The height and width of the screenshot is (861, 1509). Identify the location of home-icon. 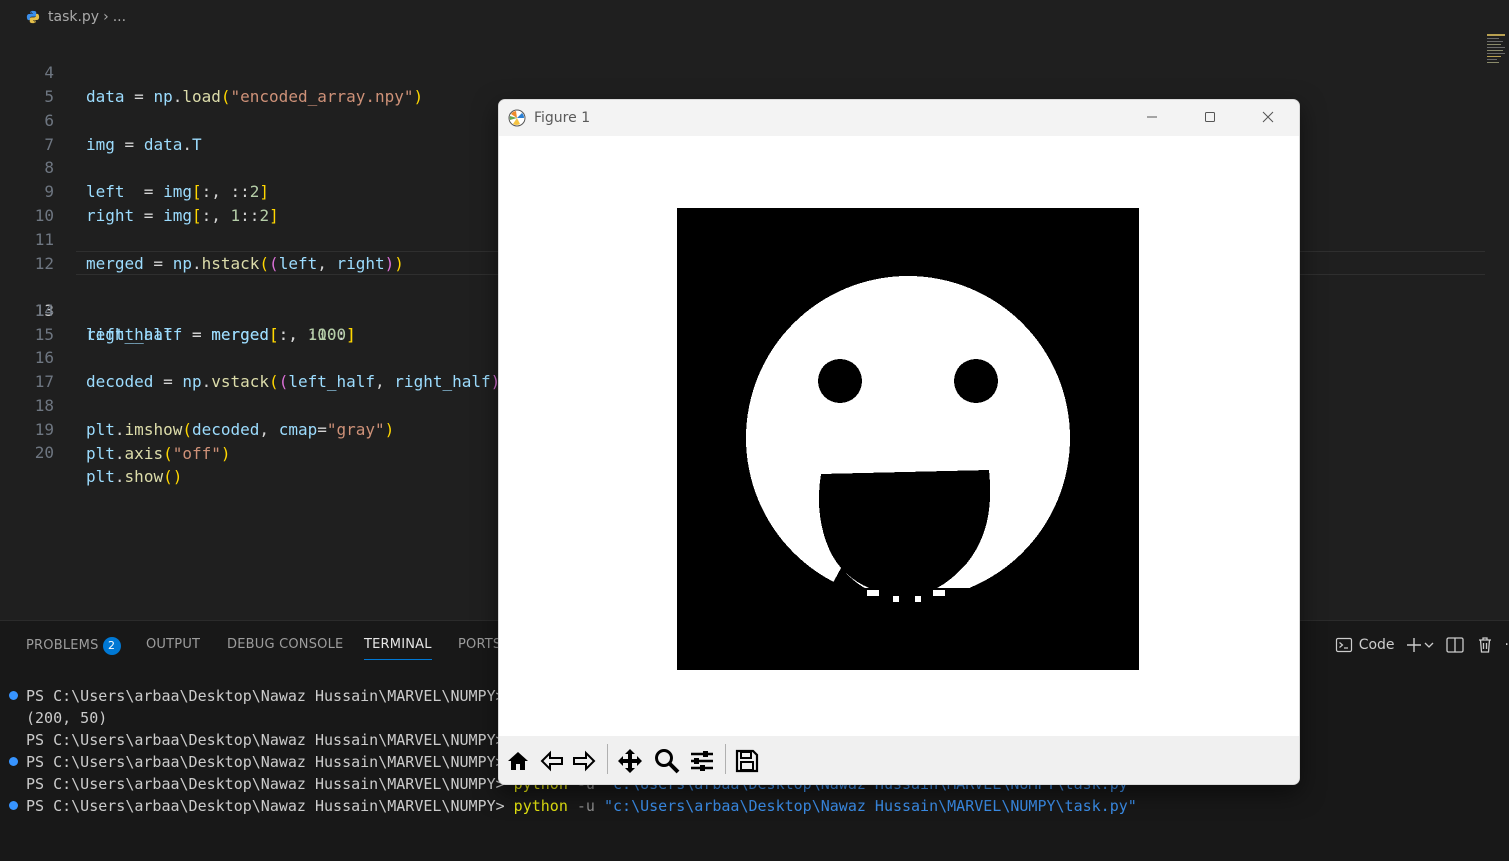
(518, 761).